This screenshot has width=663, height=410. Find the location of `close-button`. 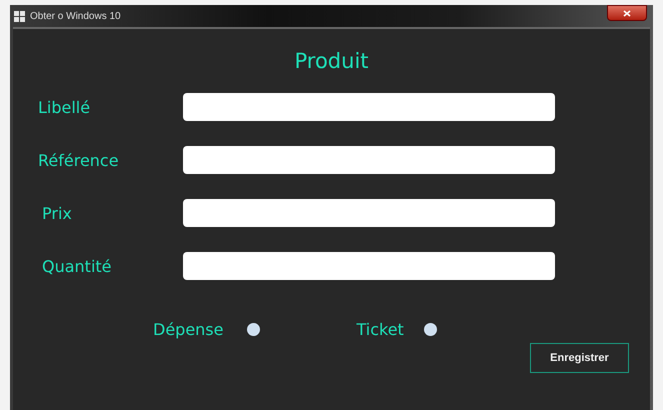

close-button is located at coordinates (627, 13).